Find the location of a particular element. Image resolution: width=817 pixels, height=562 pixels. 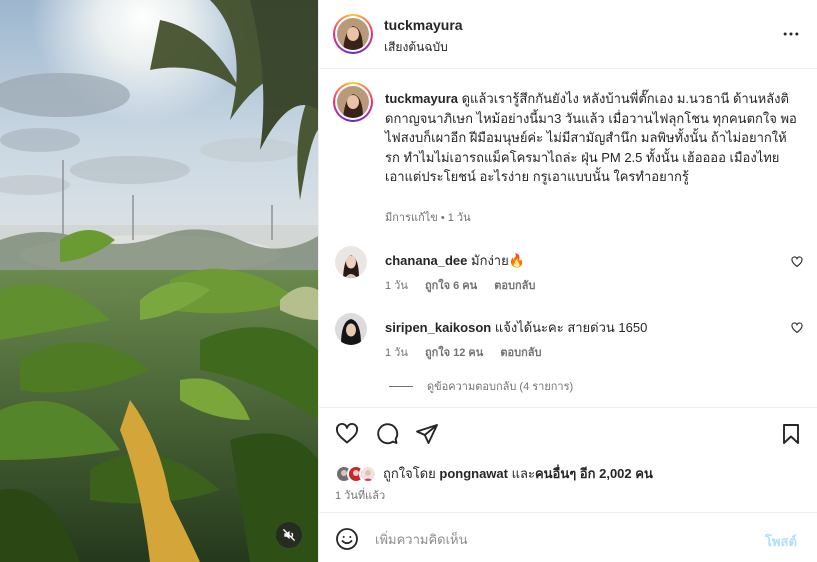

add-comment-bar: โพสต์ is located at coordinates (568, 537).